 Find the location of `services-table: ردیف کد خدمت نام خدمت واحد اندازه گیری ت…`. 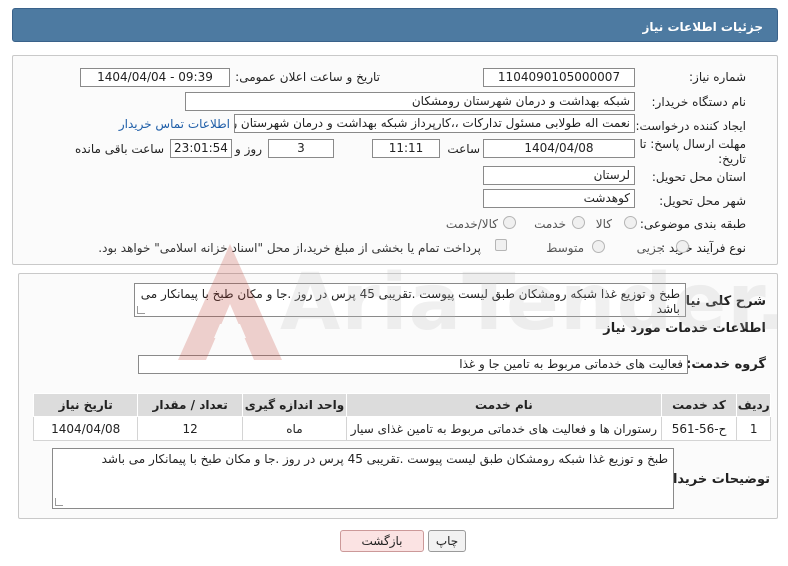

services-table: ردیف کد خدمت نام خدمت واحد اندازه گیری ت… is located at coordinates (401, 417).